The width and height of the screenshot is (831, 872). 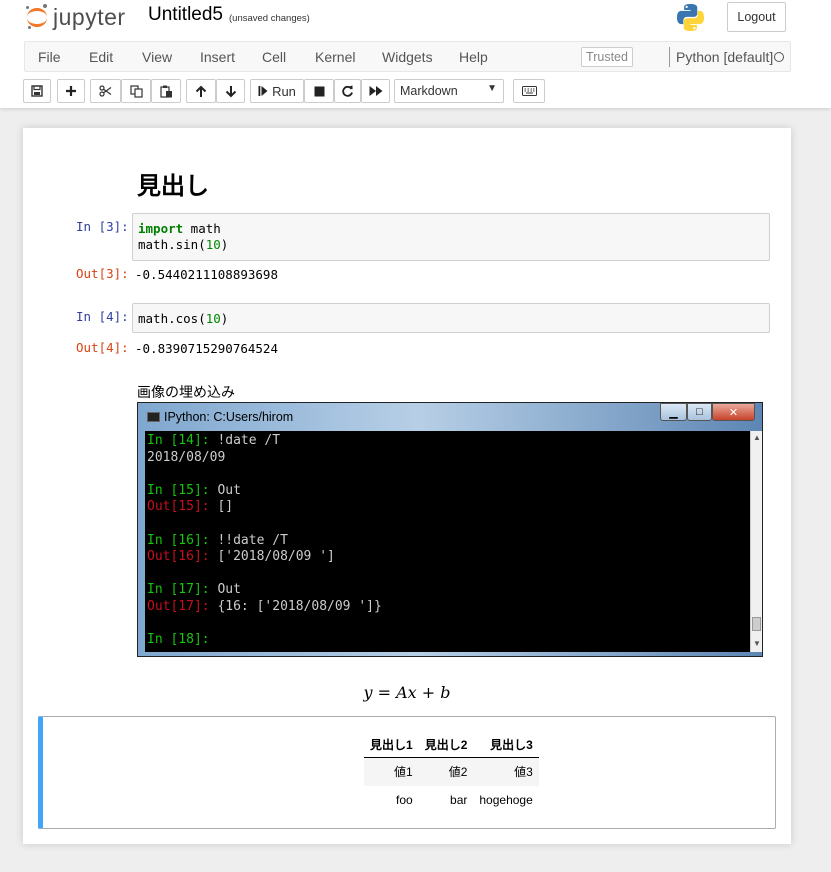 I want to click on stop-icon, so click(x=319, y=91).